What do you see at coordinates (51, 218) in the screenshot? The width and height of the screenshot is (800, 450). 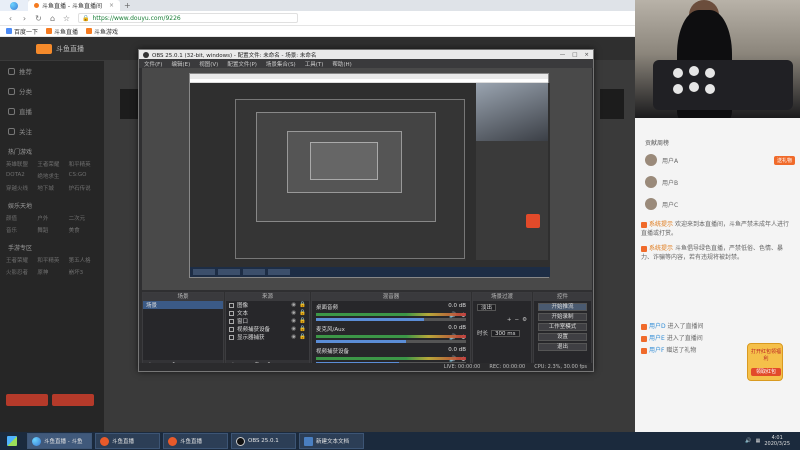 I see `category-link: 户外` at bounding box center [51, 218].